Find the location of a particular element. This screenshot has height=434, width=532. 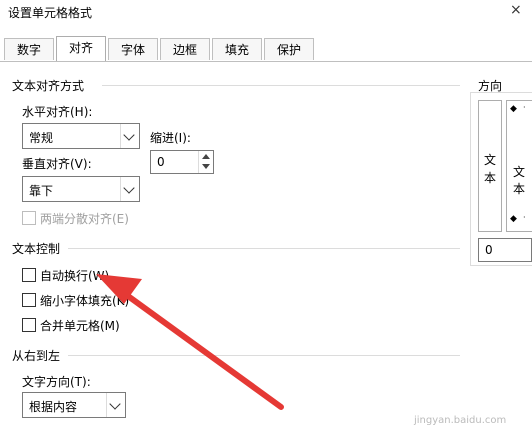

arrow-shaft is located at coordinates (204, 351).